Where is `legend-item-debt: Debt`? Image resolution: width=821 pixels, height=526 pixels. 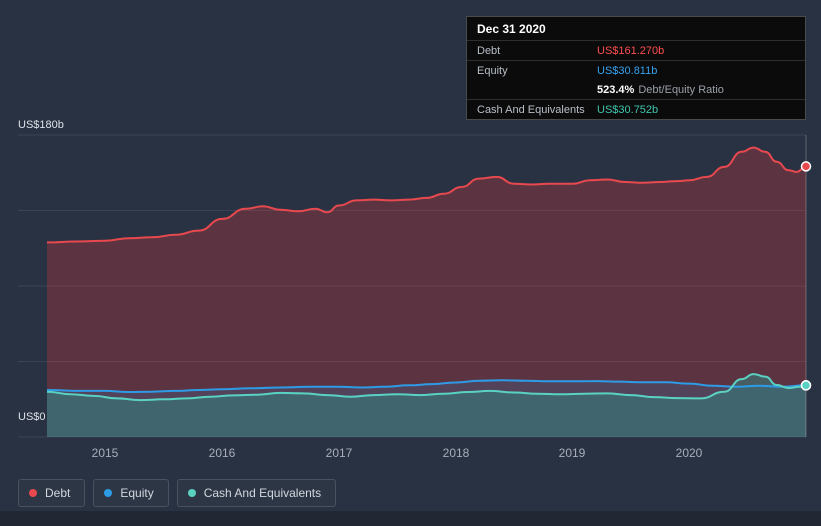 legend-item-debt: Debt is located at coordinates (52, 493).